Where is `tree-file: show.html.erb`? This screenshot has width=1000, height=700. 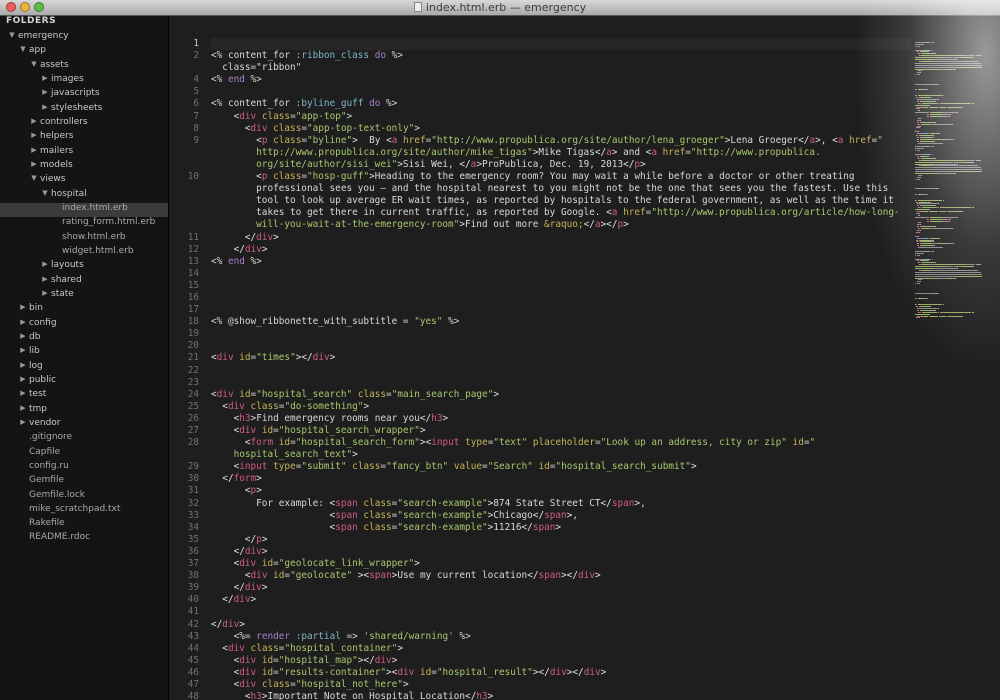
tree-file: show.html.erb is located at coordinates (84, 239).